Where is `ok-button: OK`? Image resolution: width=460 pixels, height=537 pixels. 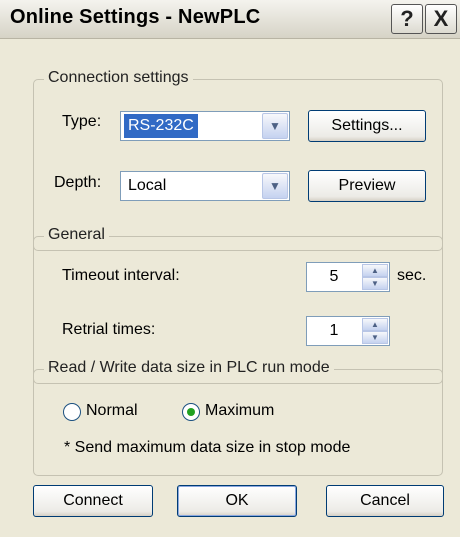 ok-button: OK is located at coordinates (237, 501).